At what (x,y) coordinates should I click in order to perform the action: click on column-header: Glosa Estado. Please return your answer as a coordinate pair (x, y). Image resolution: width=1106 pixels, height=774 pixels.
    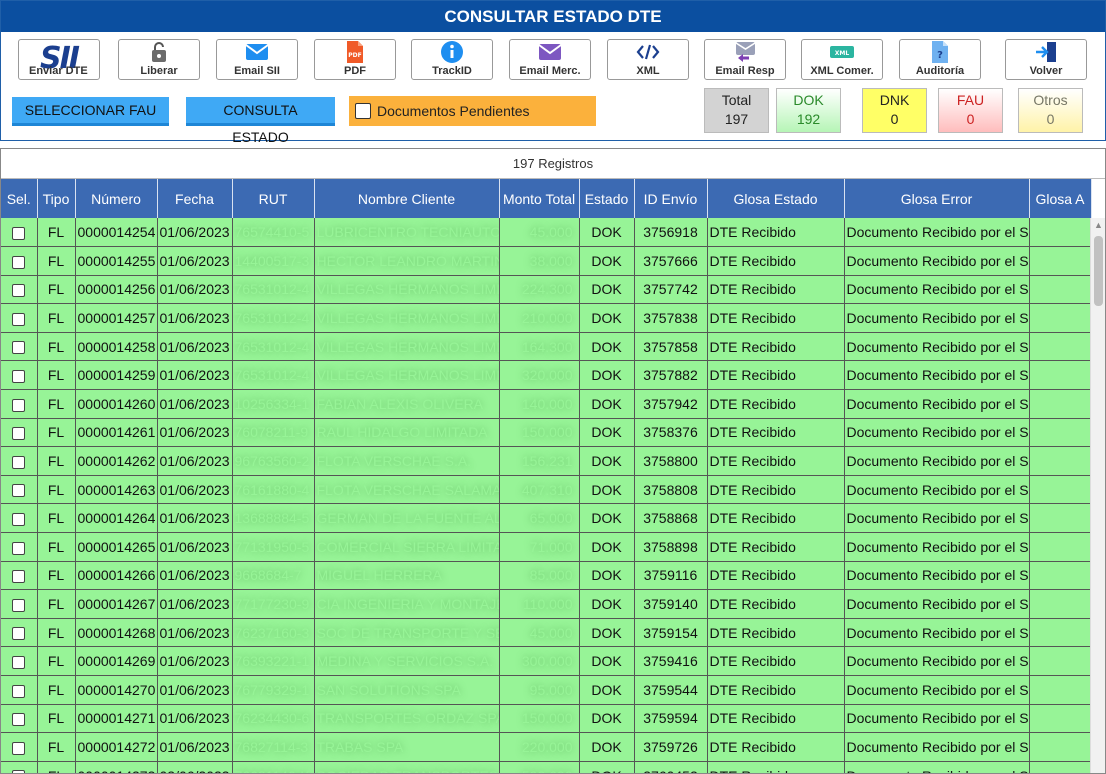
    Looking at the image, I should click on (776, 198).